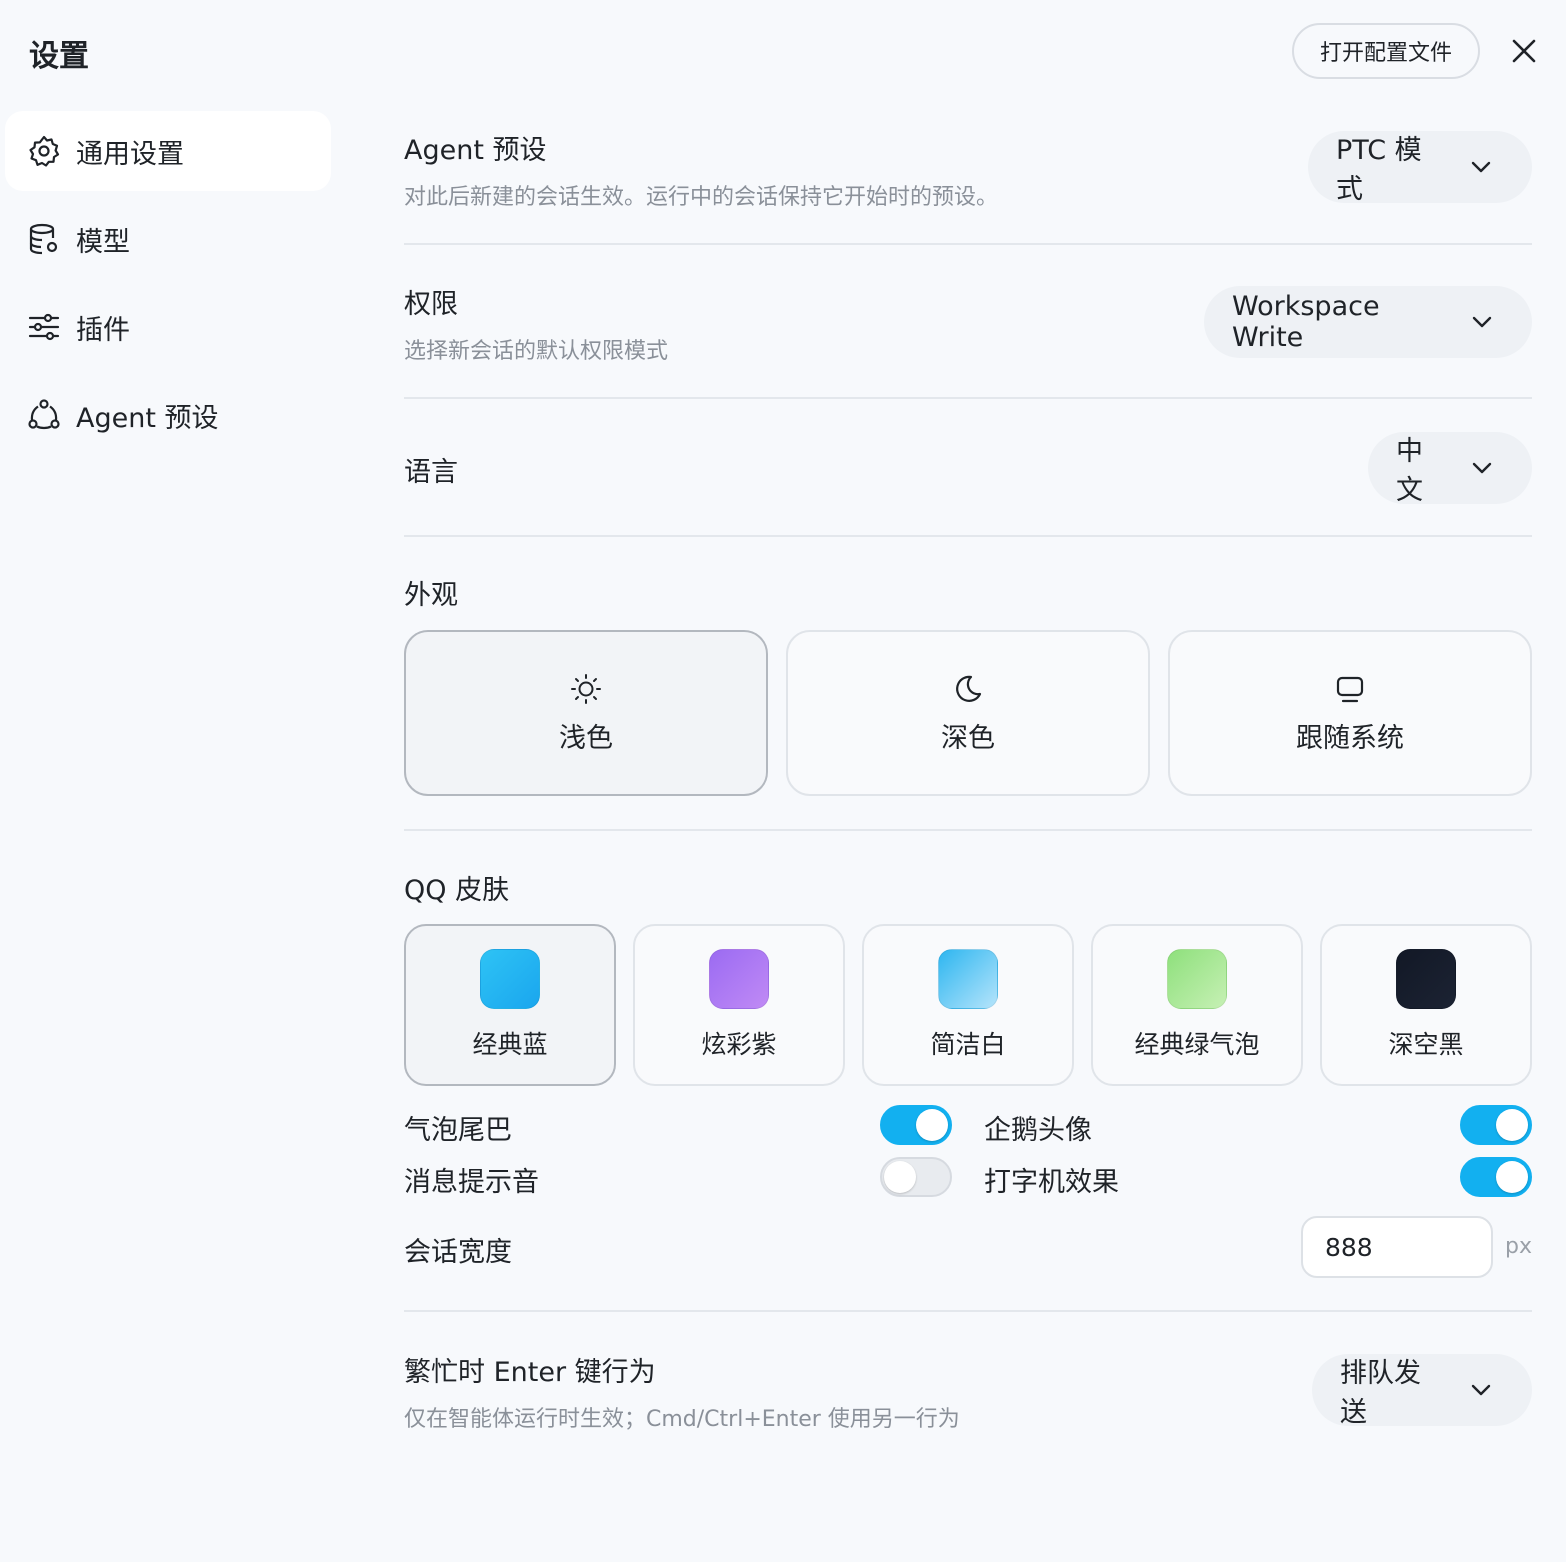 The width and height of the screenshot is (1566, 1562). What do you see at coordinates (1409, 471) in the screenshot?
I see `language-value: 中文` at bounding box center [1409, 471].